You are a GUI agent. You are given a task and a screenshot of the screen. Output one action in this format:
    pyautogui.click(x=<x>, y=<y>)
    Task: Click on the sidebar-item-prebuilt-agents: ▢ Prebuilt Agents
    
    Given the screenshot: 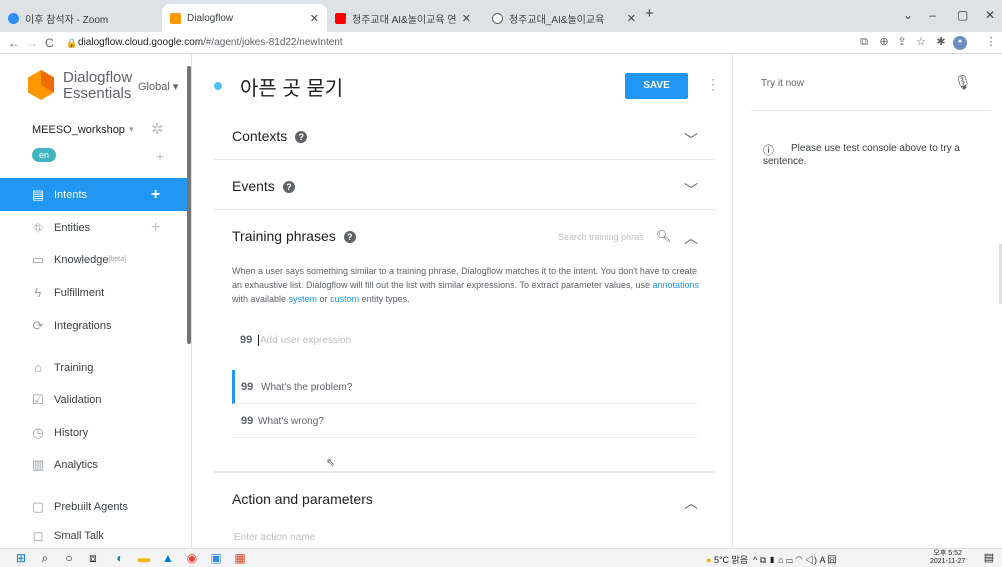 What is the action you would take?
    pyautogui.click(x=94, y=506)
    